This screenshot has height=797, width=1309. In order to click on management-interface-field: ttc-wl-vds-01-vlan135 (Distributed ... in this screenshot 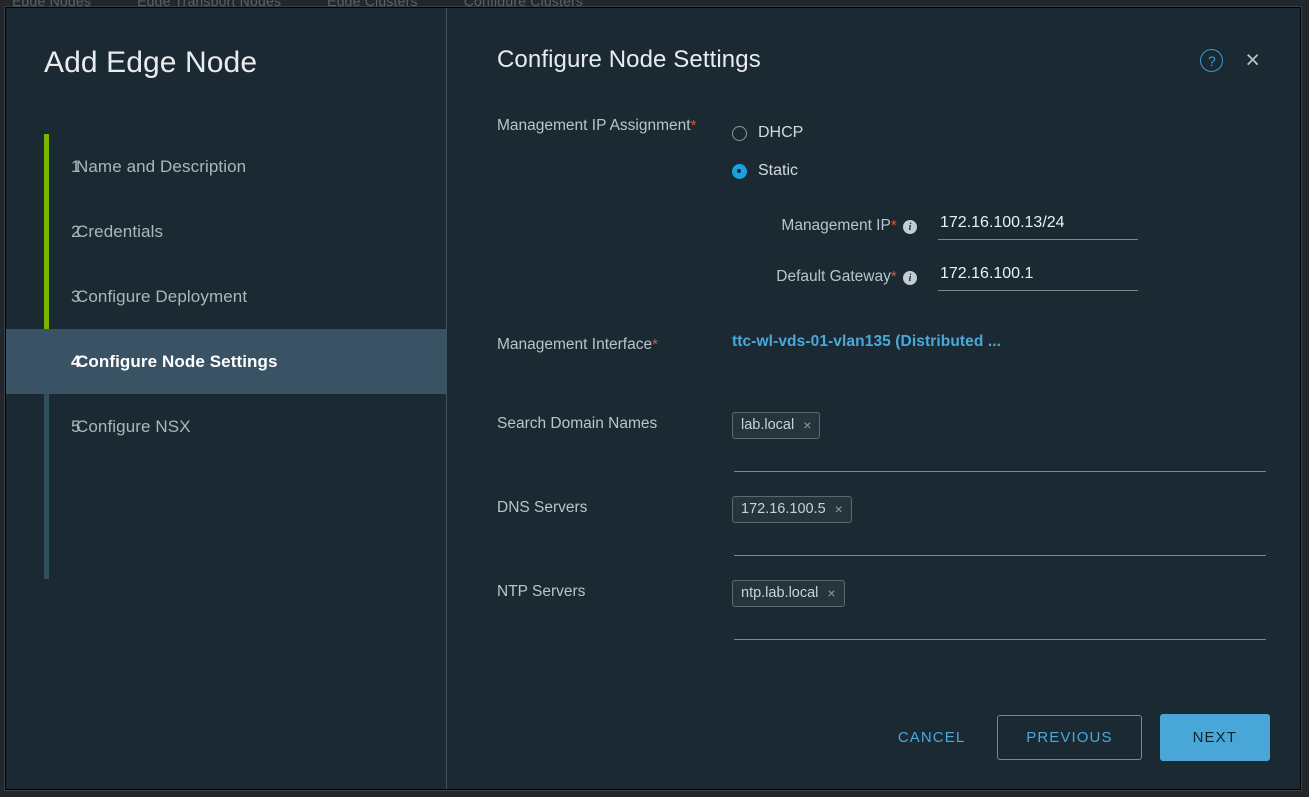, I will do `click(1016, 342)`.